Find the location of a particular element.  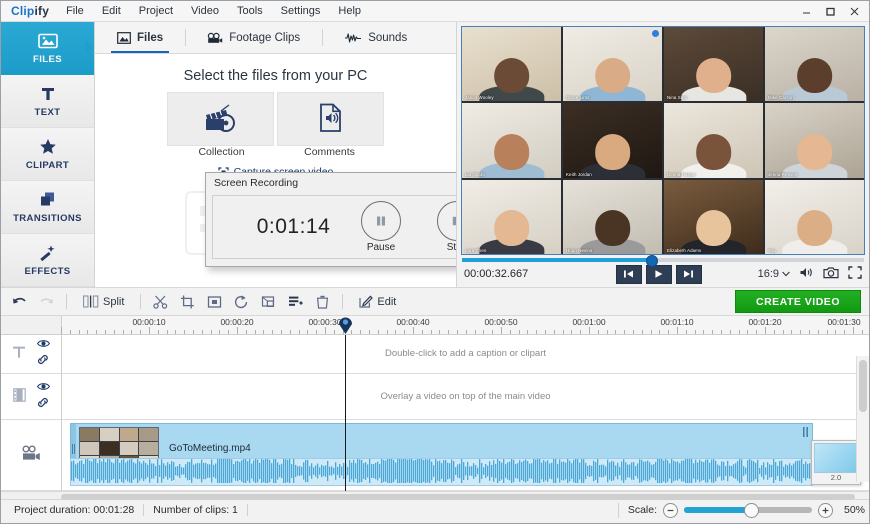

overlay-lane: Overlay a video on top of the main video is located at coordinates (465, 397).